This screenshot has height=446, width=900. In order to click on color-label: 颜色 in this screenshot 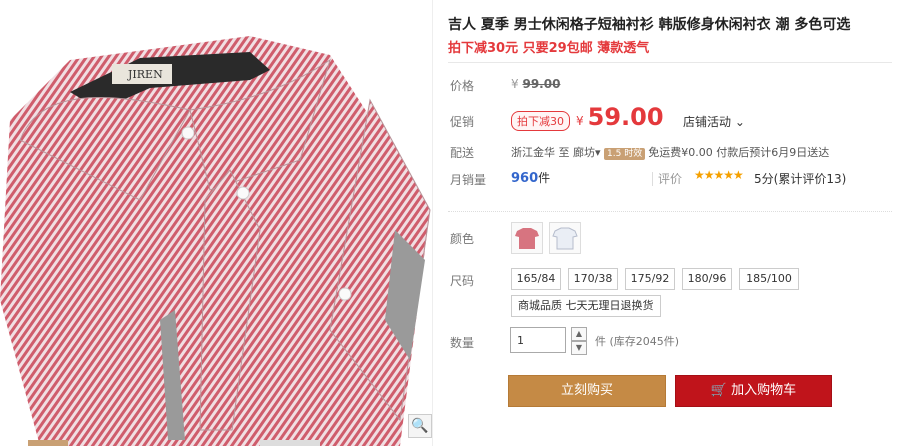, I will do `click(462, 239)`.